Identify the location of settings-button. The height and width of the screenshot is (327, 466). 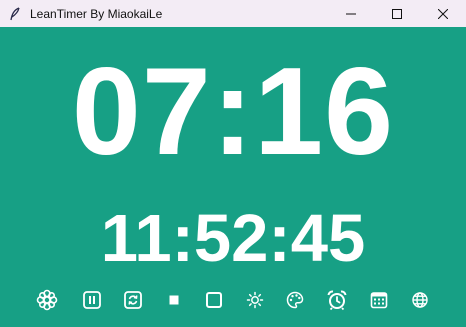
(47, 300).